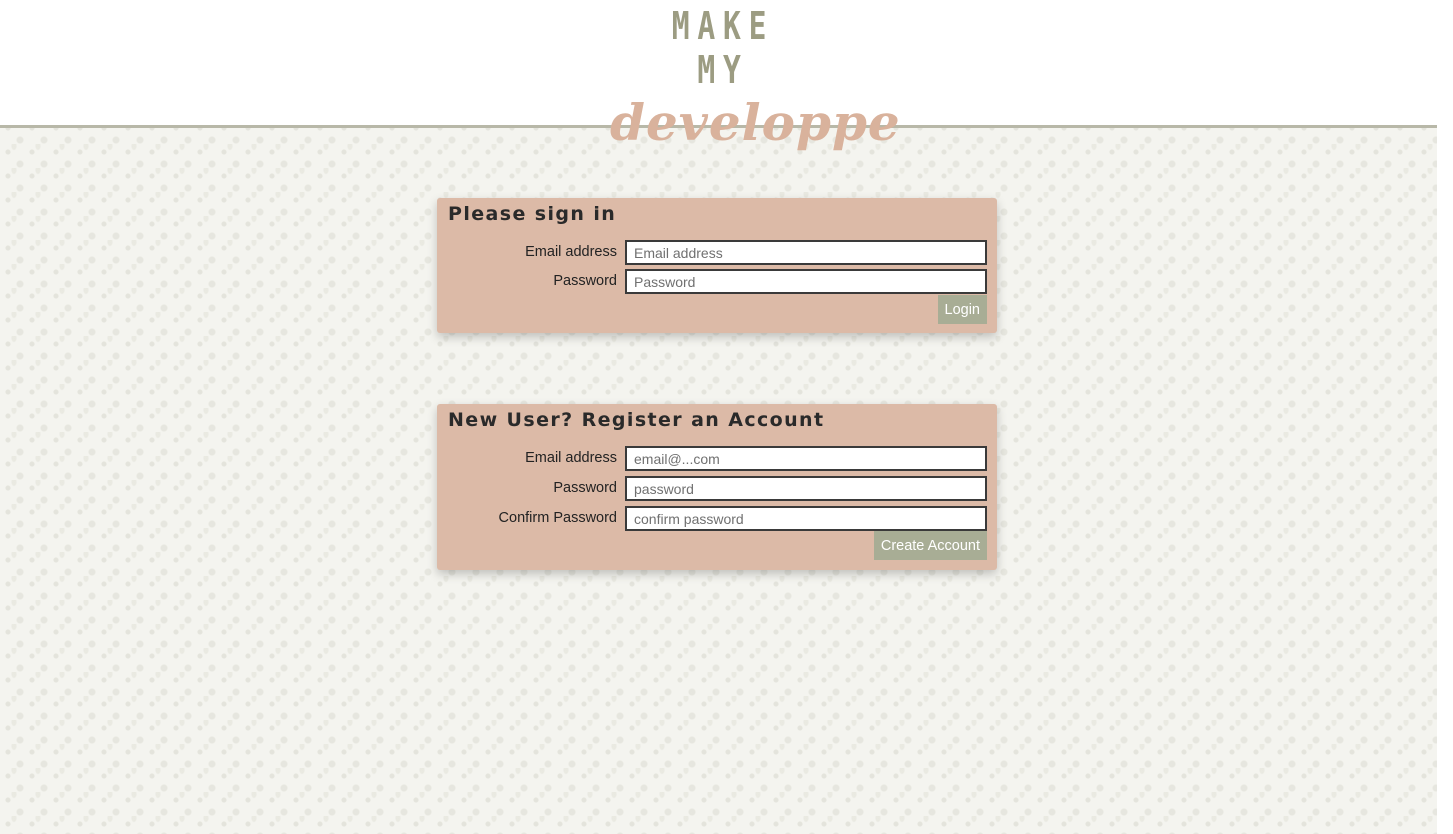 The image size is (1453, 834). What do you see at coordinates (806, 518) in the screenshot?
I see `register-confirm-input` at bounding box center [806, 518].